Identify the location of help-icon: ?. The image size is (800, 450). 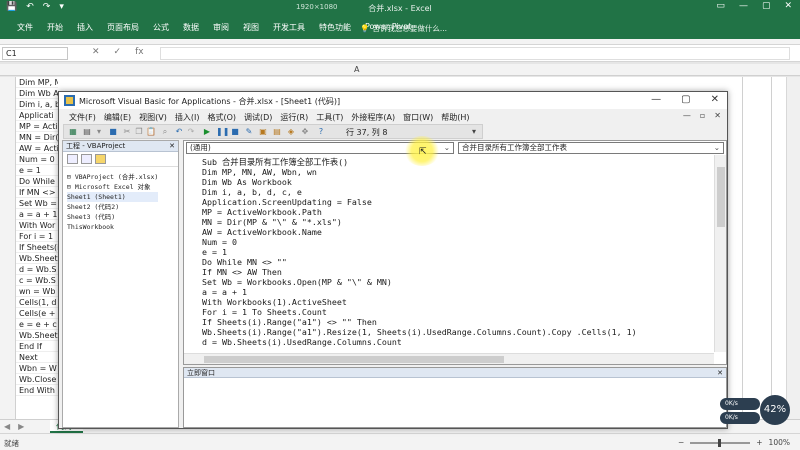
(321, 132).